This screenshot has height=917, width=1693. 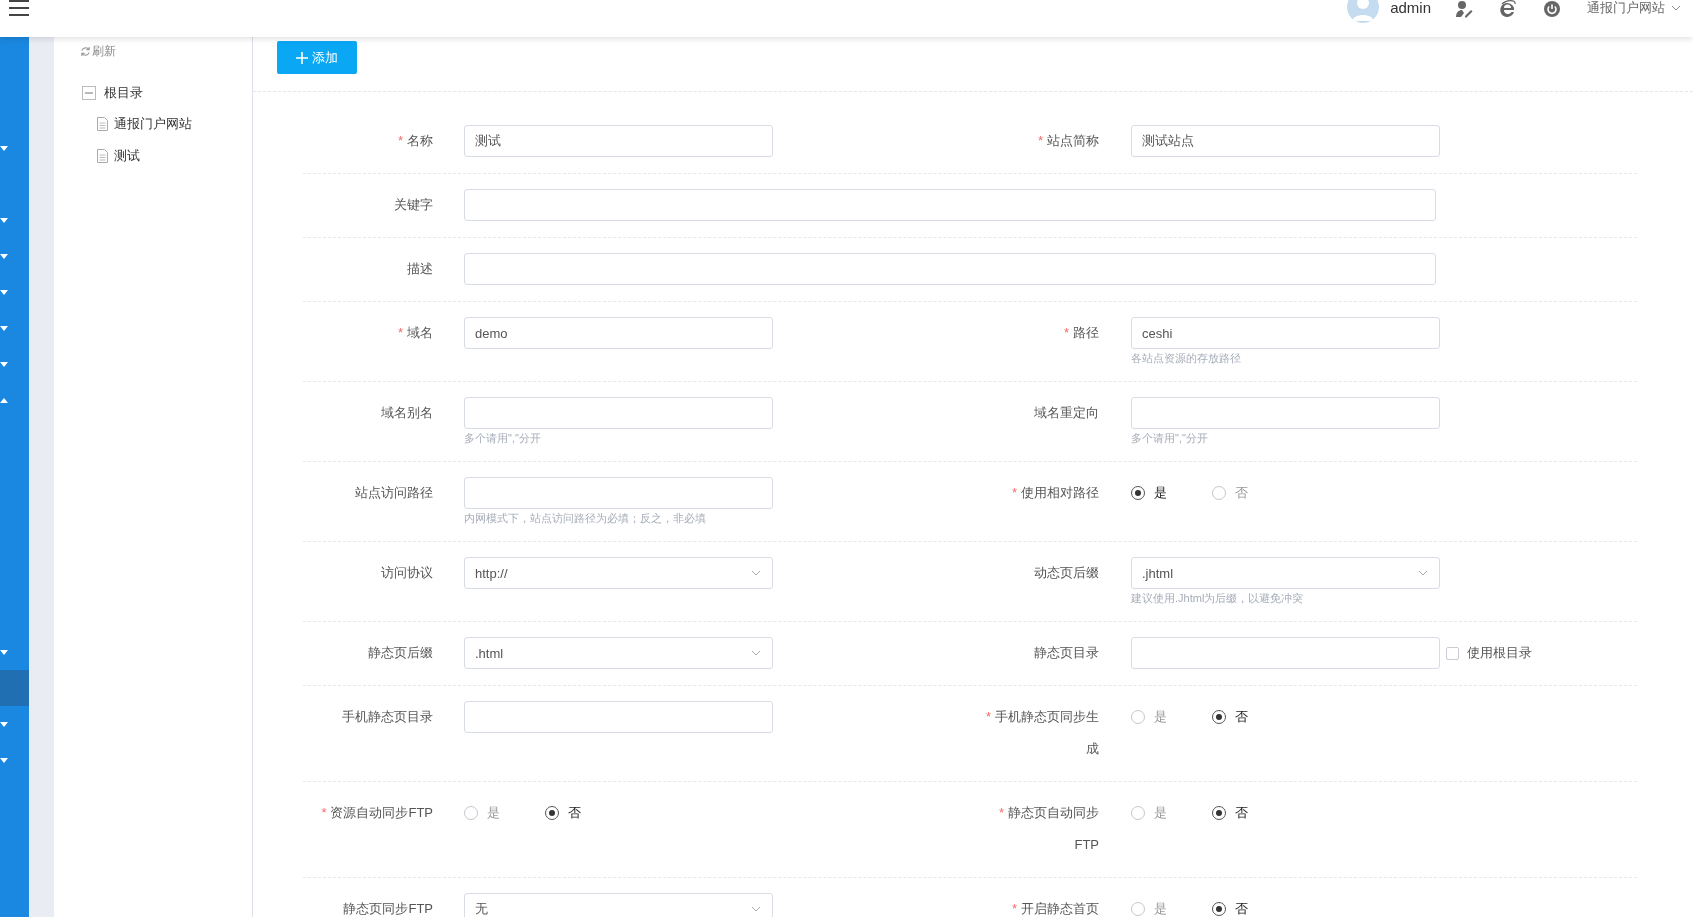 I want to click on field-label: 静态页同步FTP, so click(x=387, y=908).